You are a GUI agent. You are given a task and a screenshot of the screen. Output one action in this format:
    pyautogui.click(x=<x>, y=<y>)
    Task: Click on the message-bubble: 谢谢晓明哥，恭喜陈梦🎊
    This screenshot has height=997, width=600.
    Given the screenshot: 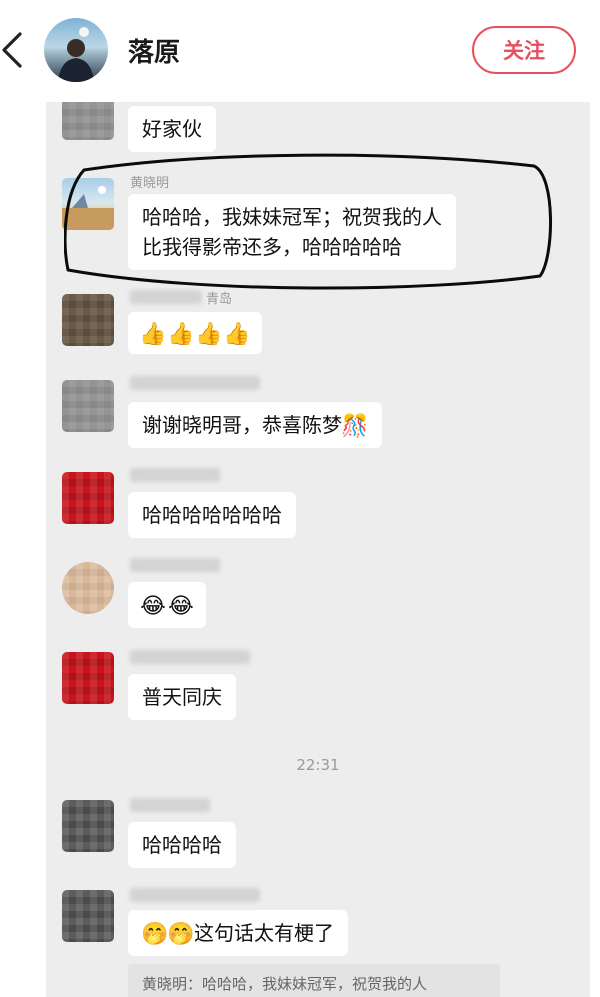 What is the action you would take?
    pyautogui.click(x=255, y=425)
    